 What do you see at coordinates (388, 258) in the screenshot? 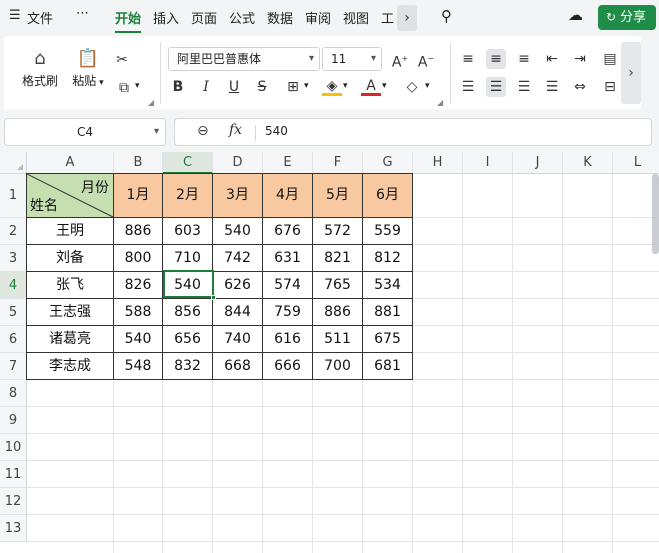
I see `value-cell: 812` at bounding box center [388, 258].